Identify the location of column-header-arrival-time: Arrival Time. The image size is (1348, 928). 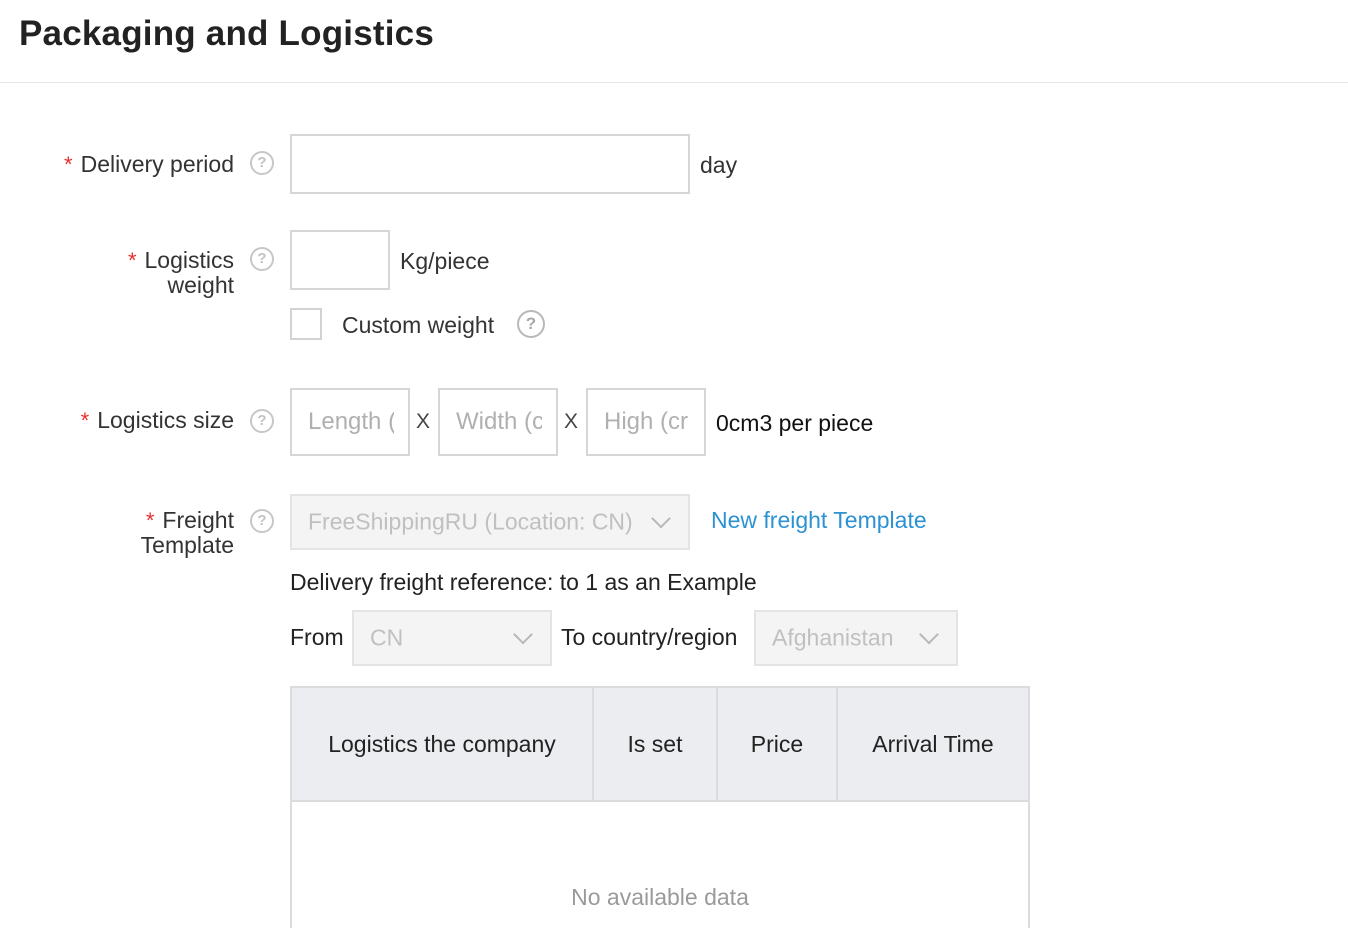
(933, 743).